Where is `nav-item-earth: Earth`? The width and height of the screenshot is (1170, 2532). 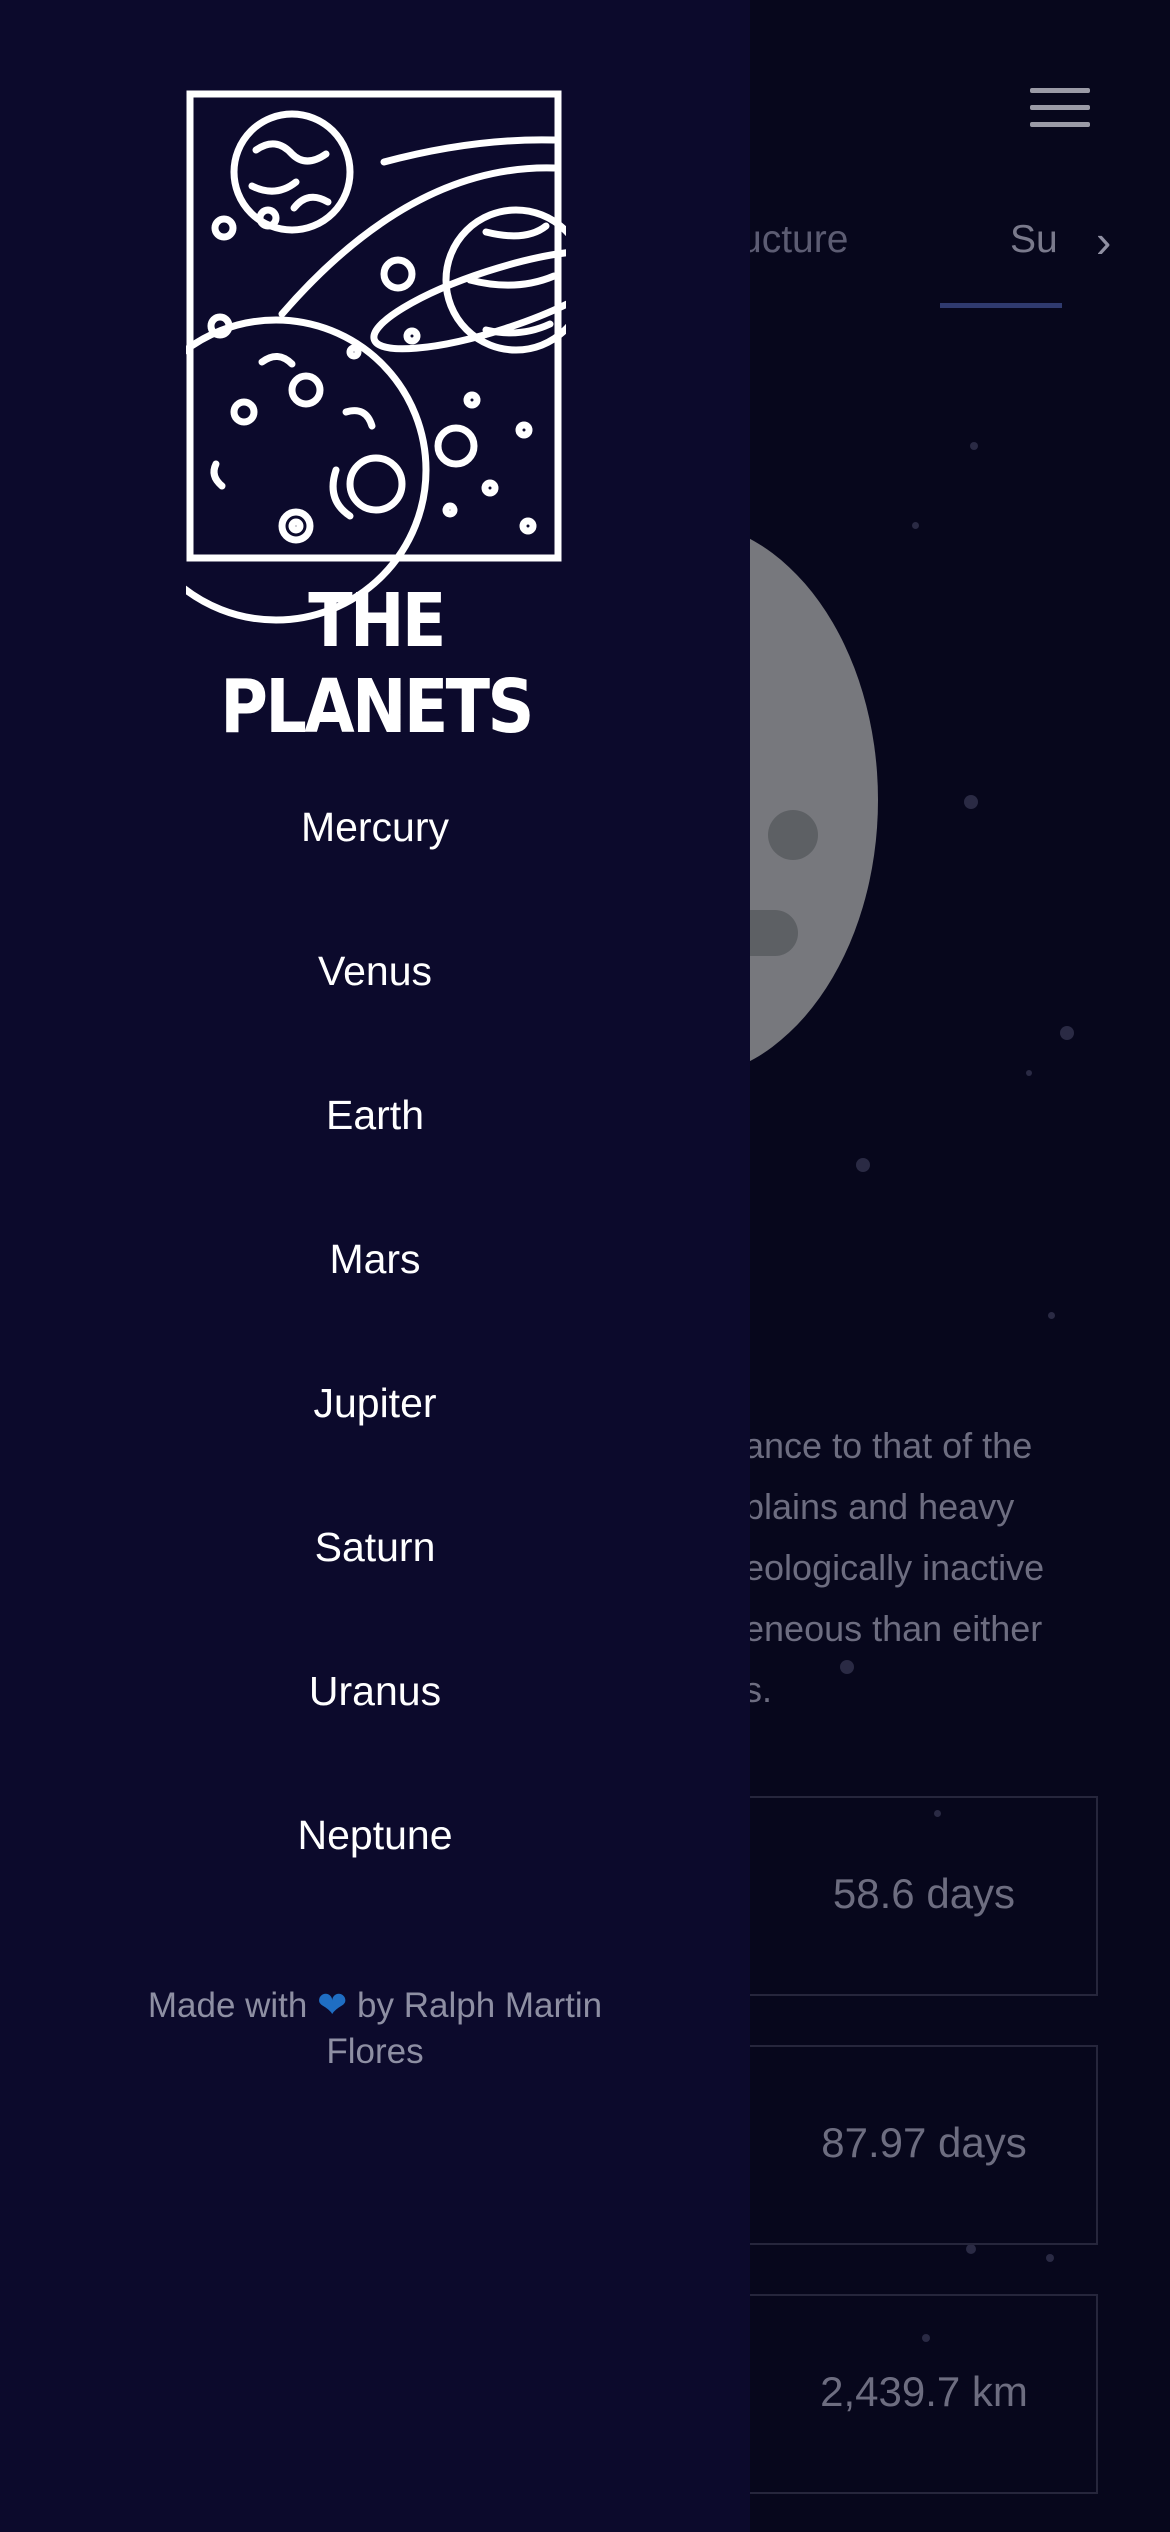 nav-item-earth: Earth is located at coordinates (375, 1150).